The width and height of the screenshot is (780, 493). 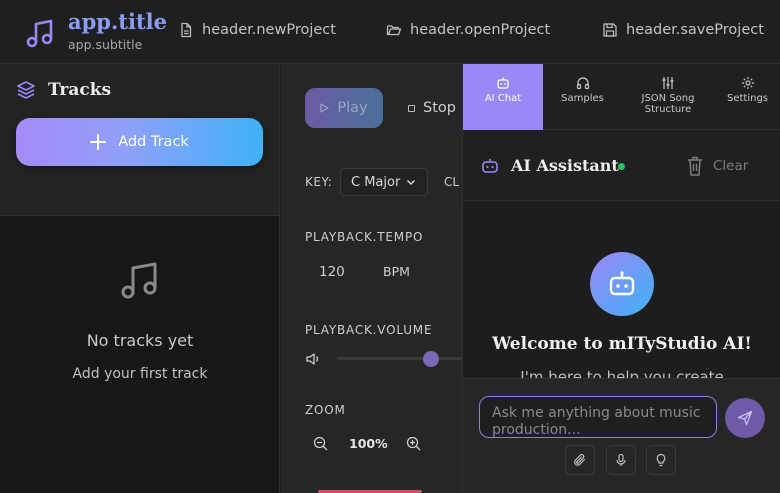 I want to click on chevron-down-icon, so click(x=411, y=182).